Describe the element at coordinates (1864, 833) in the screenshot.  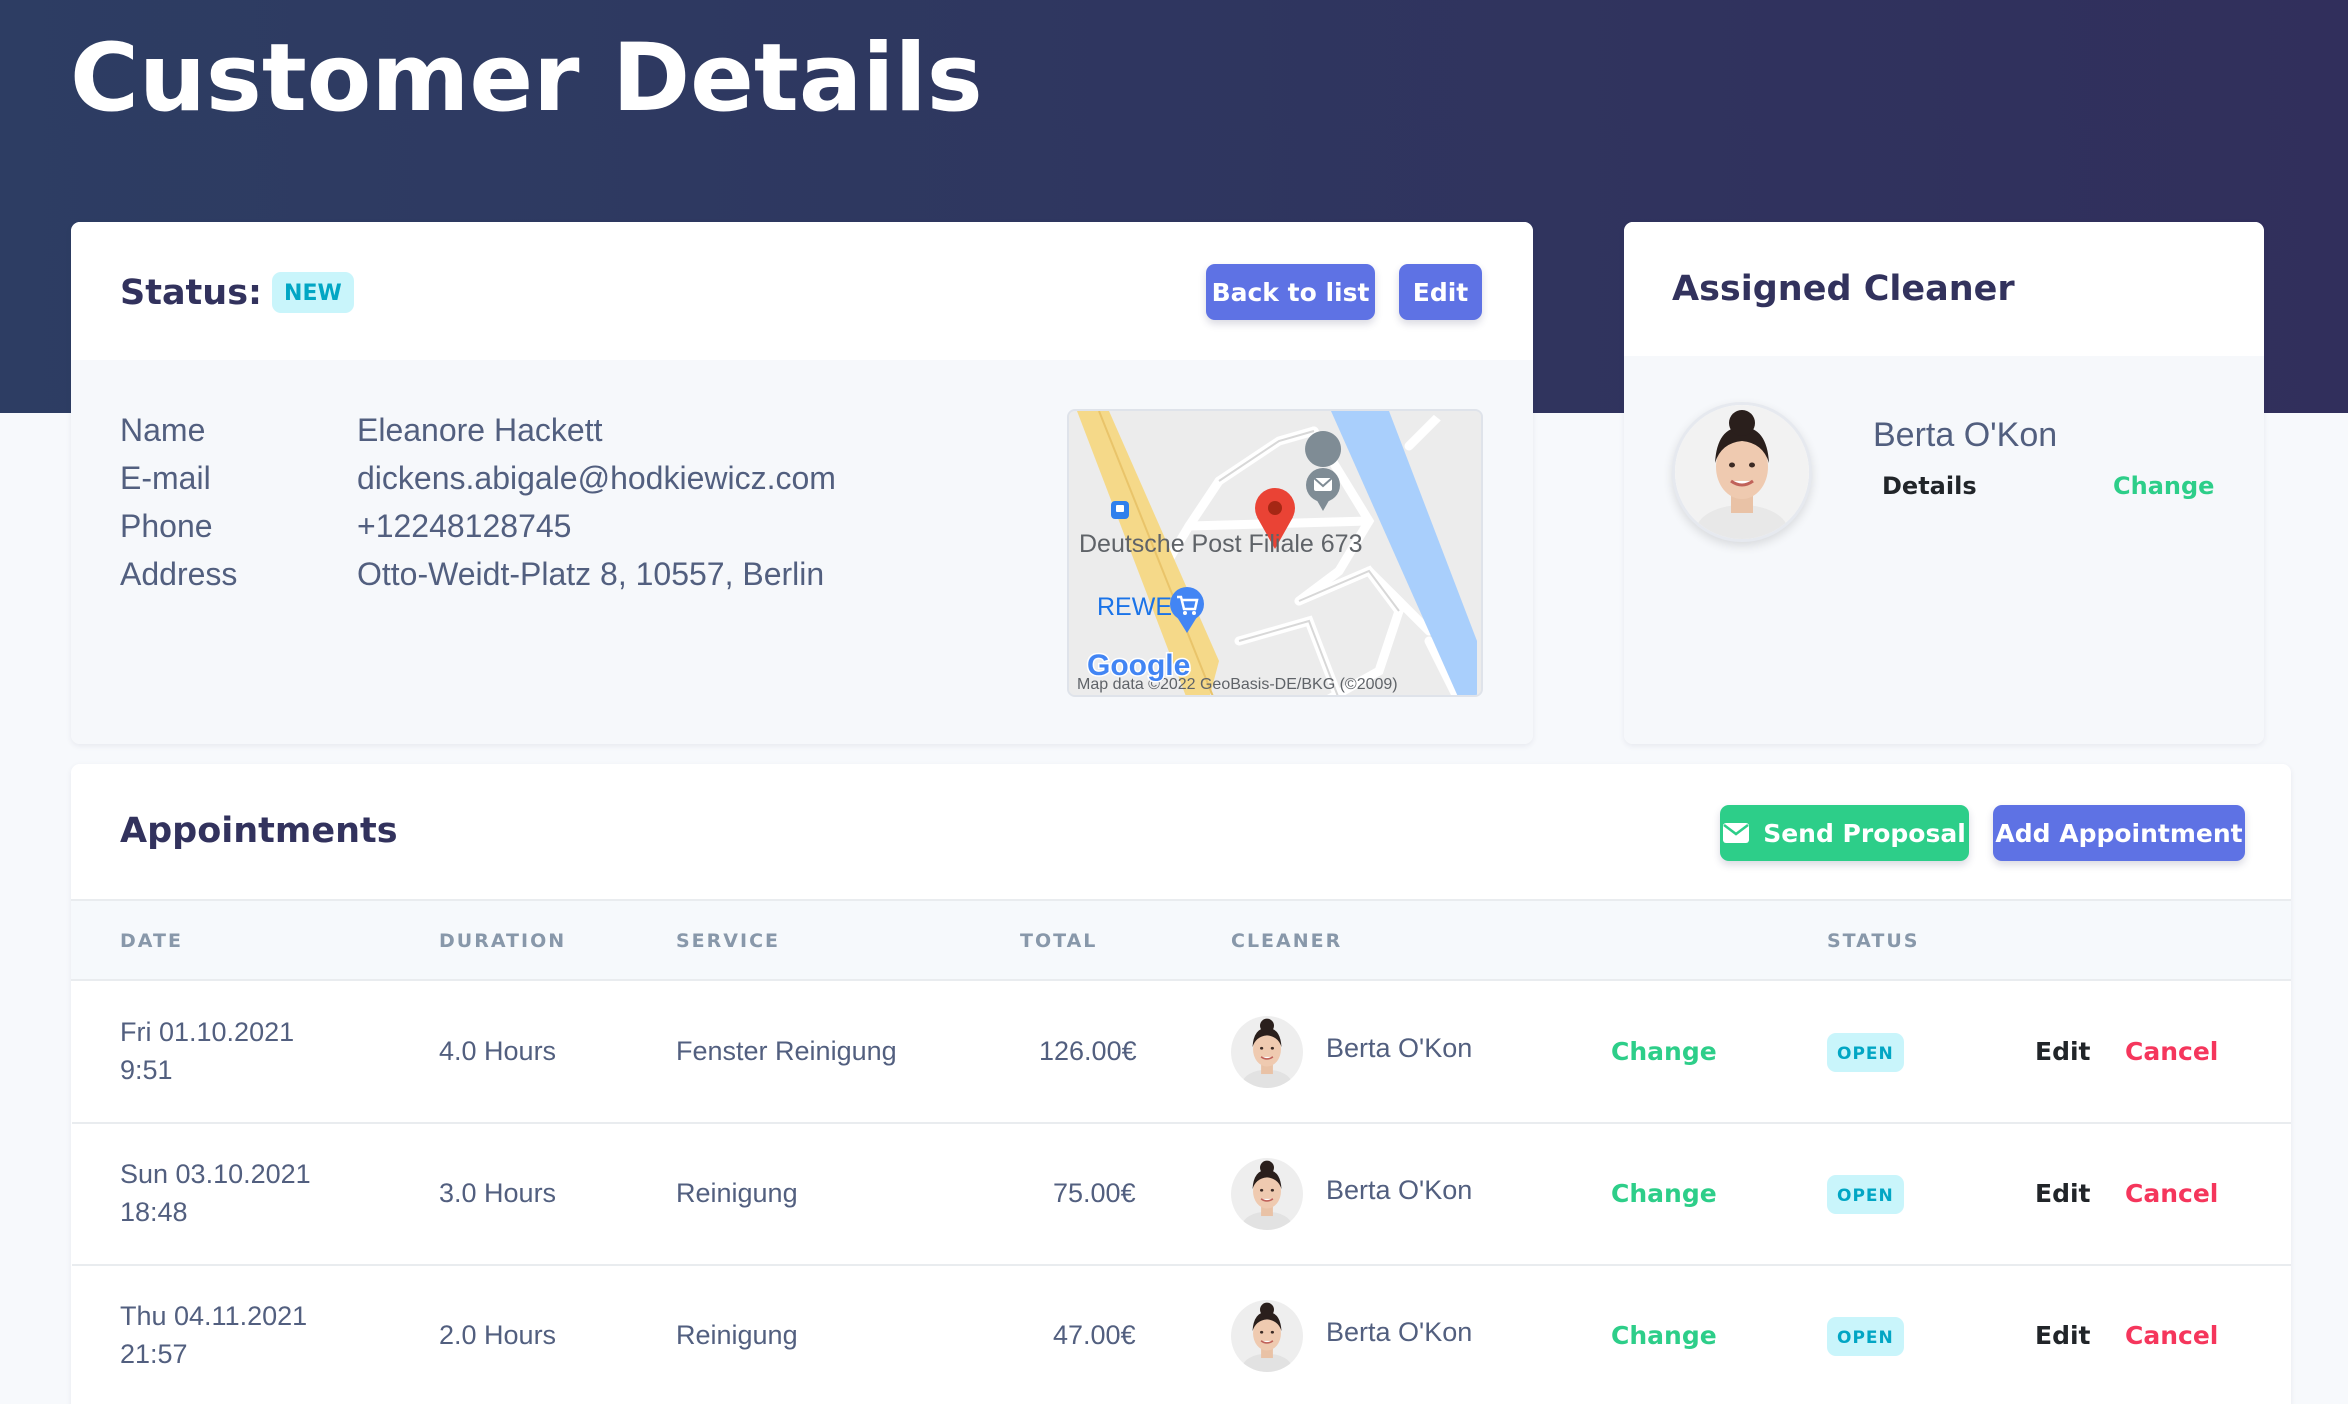
I see `send-proposal-label: Send Proposal` at that location.